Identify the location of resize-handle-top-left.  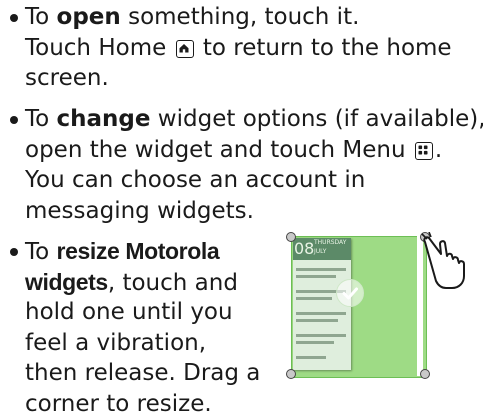
(291, 237).